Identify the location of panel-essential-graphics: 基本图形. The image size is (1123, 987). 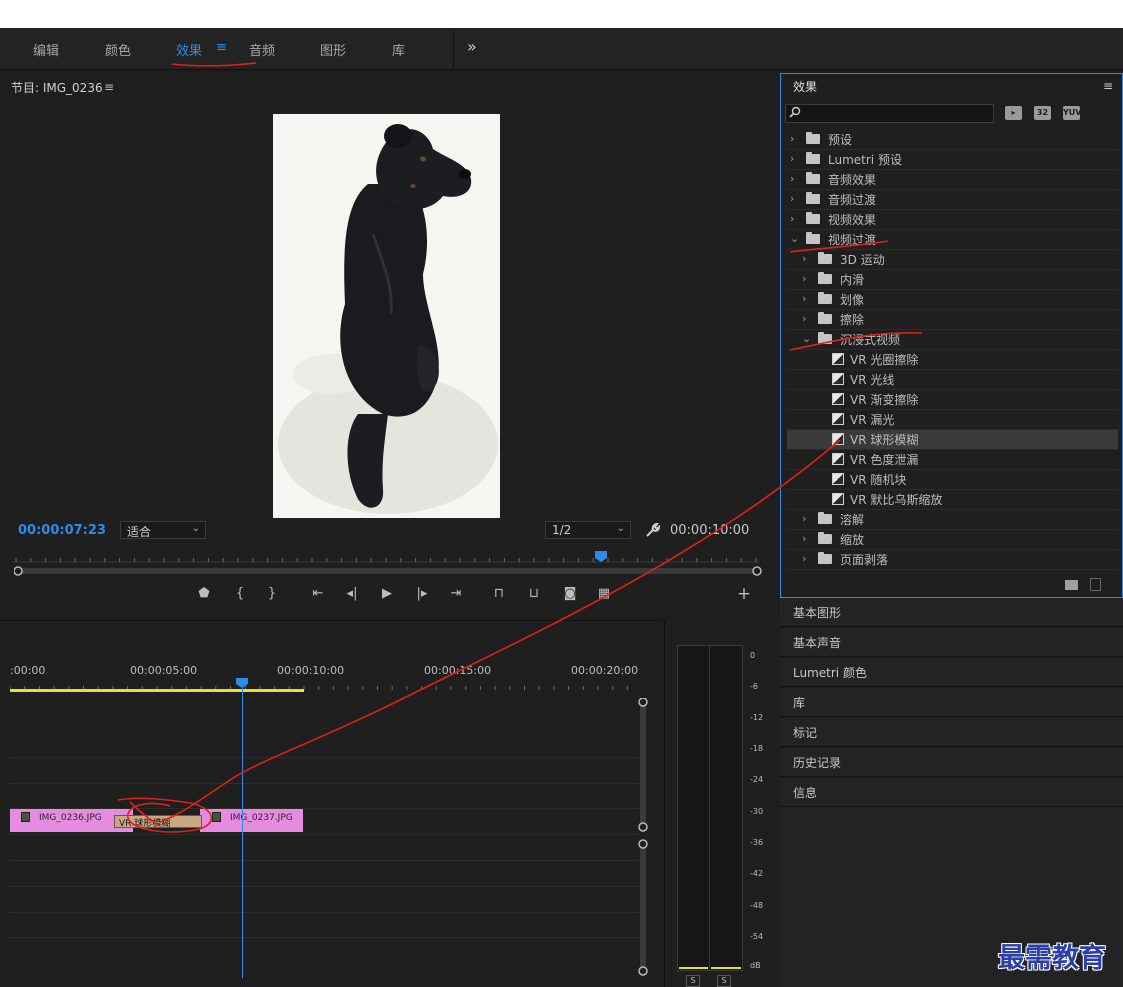
(951, 612).